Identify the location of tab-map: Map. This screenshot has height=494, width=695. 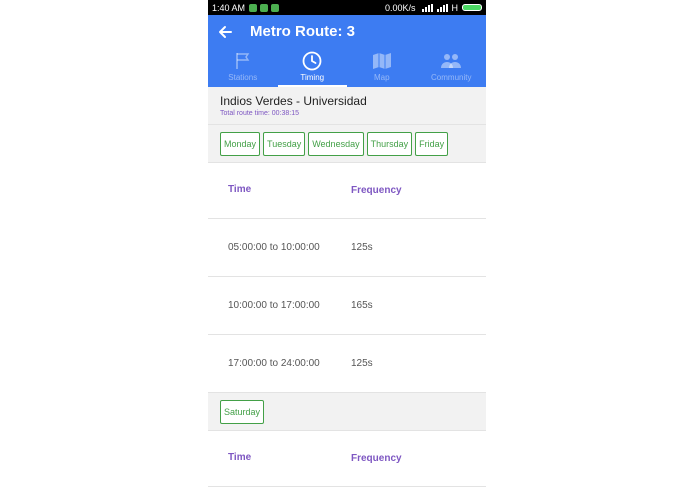
(382, 67).